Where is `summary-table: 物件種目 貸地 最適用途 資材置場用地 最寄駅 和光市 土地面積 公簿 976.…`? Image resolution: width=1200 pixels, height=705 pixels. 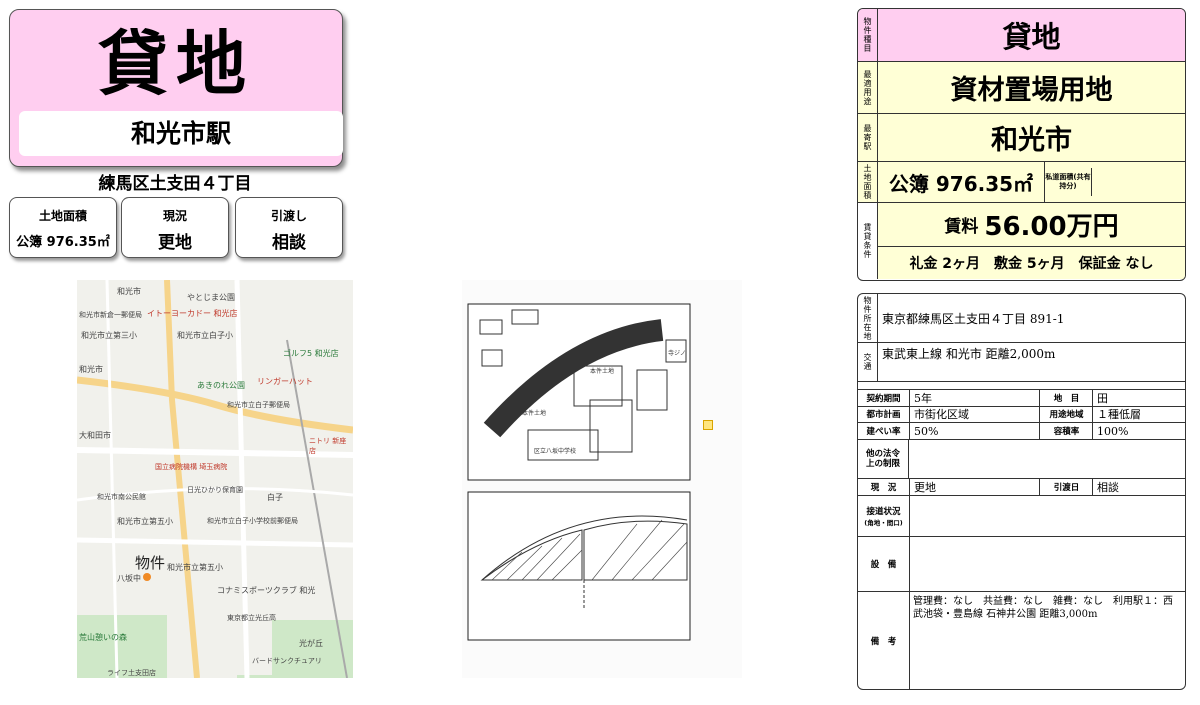 summary-table: 物件種目 貸地 最適用途 資材置場用地 最寄駅 和光市 土地面積 公簿 976.… is located at coordinates (1021, 144).